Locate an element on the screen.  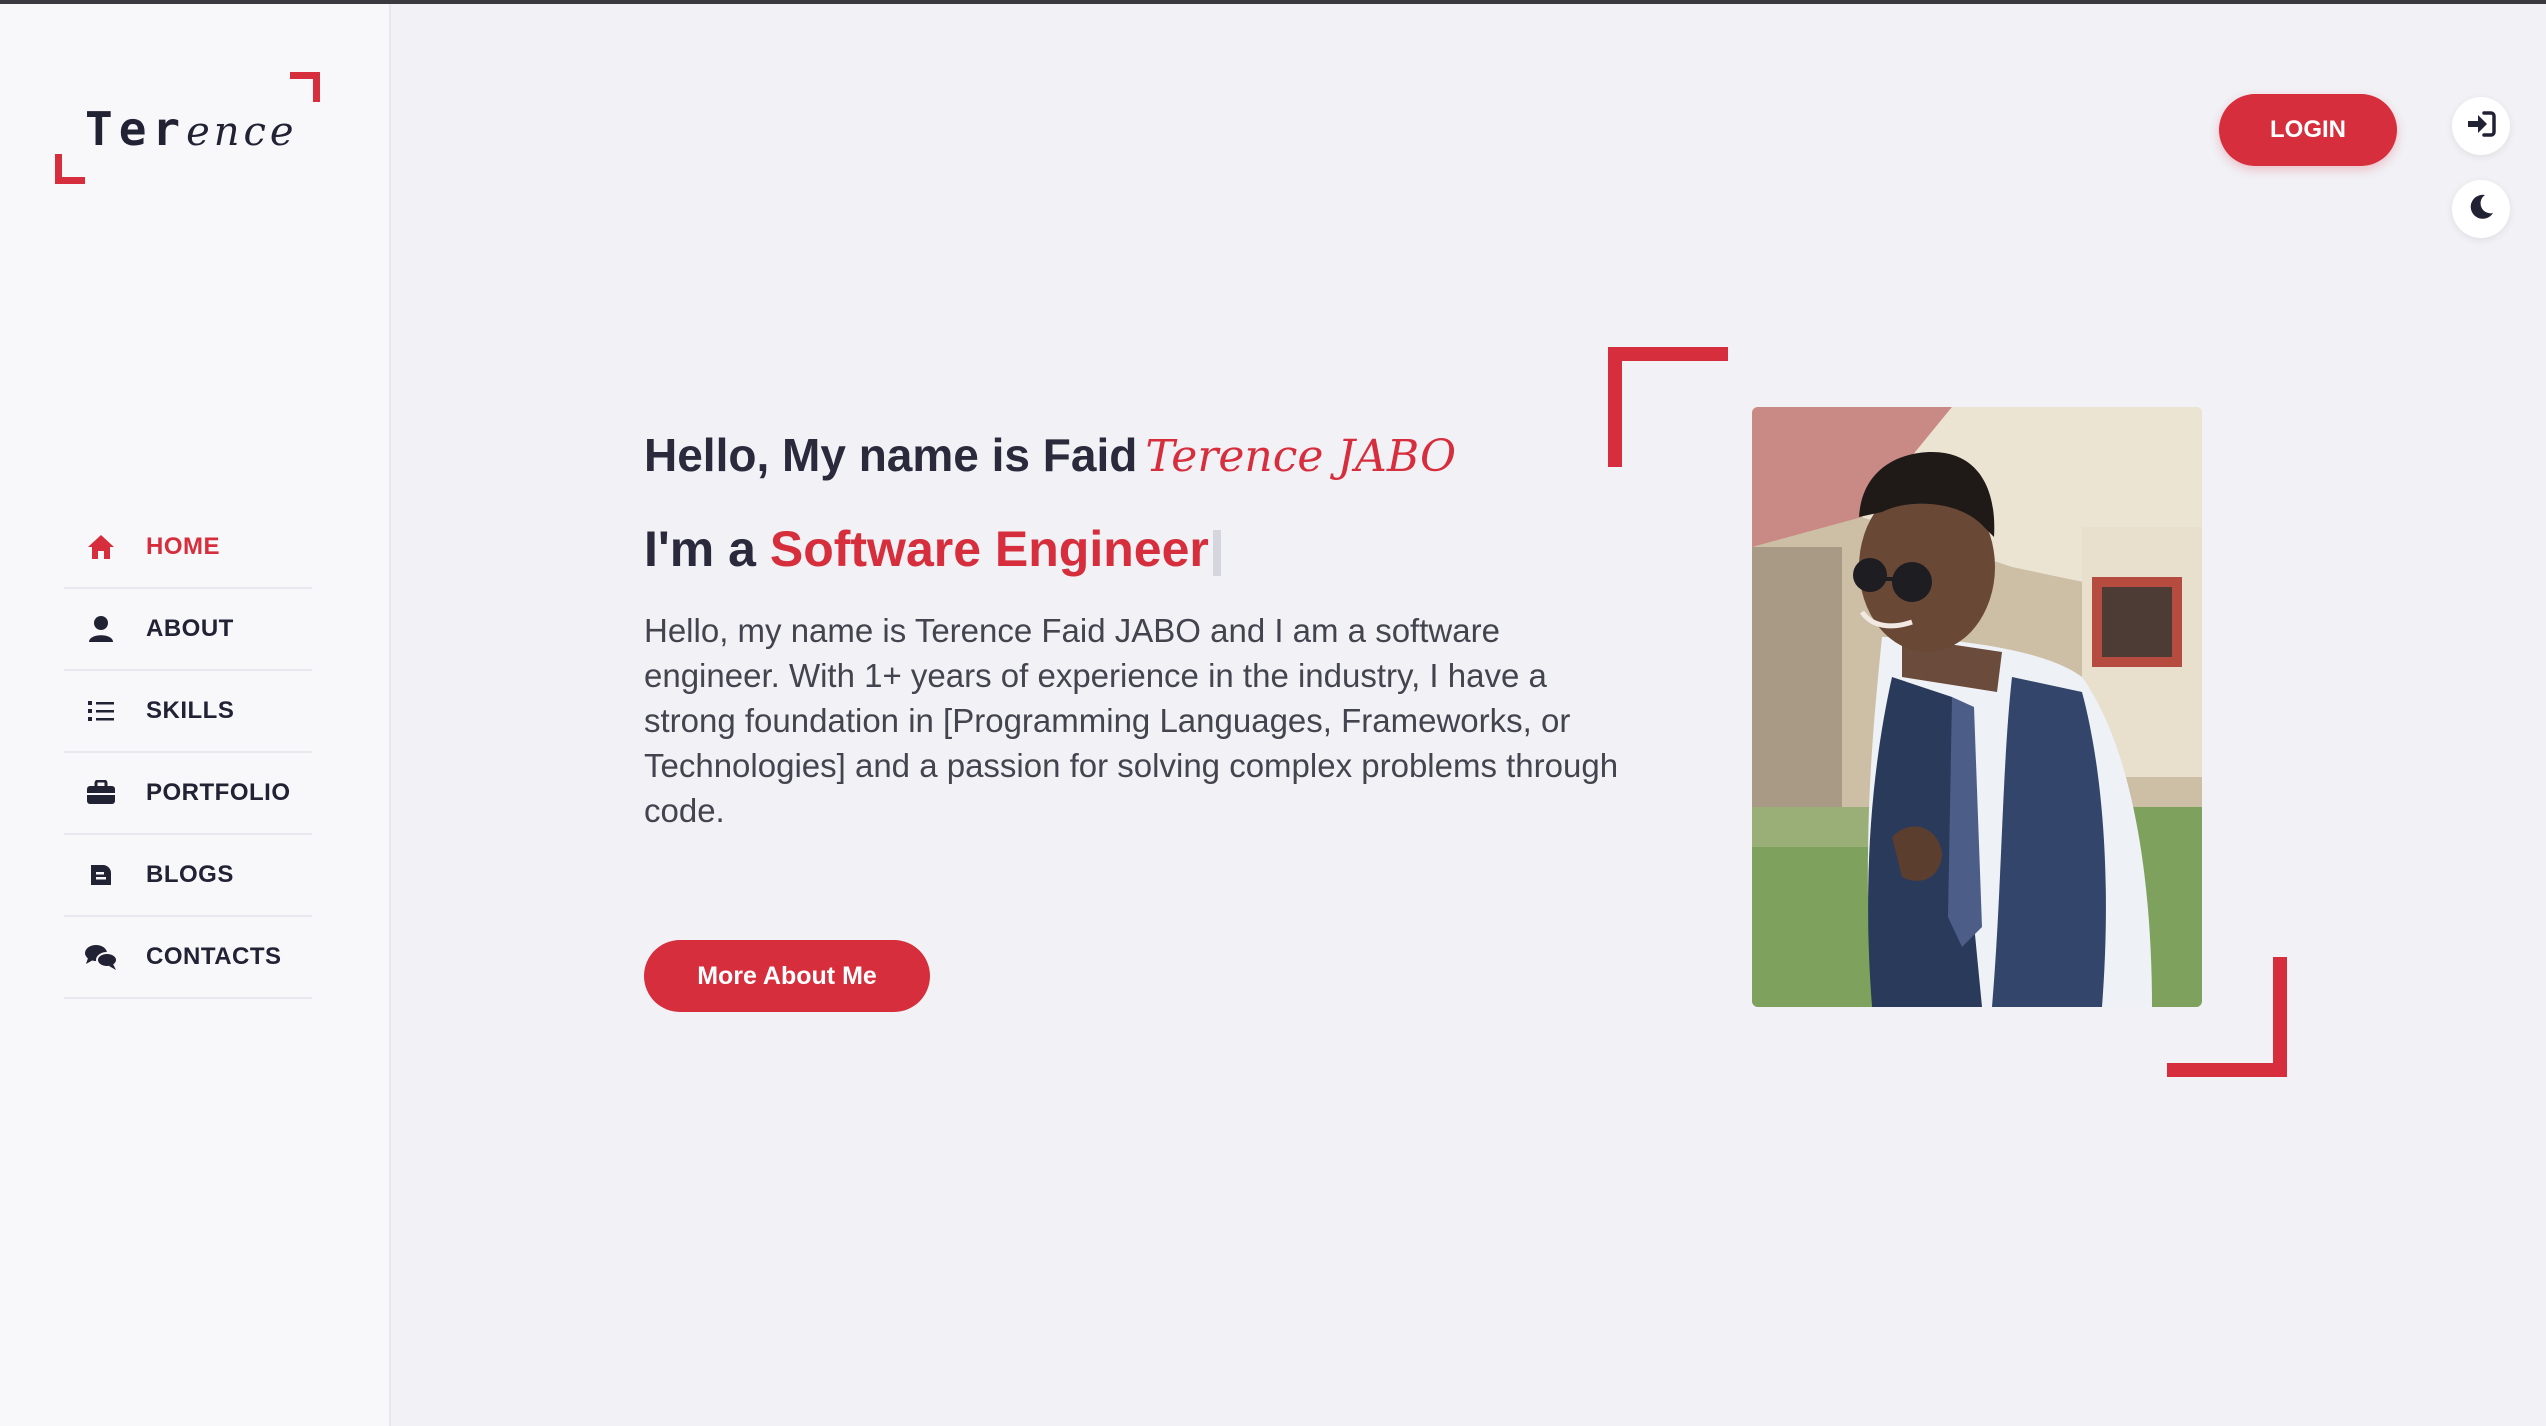
photo-frame-top-left is located at coordinates (1668, 407).